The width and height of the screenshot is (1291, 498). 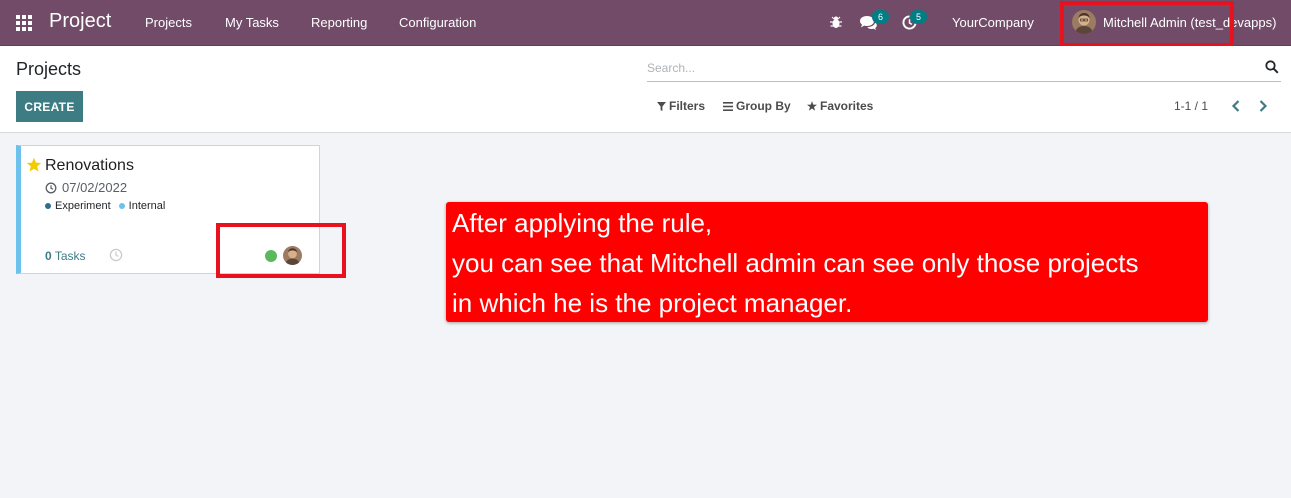 I want to click on schedule-activity-icon, so click(x=116, y=255).